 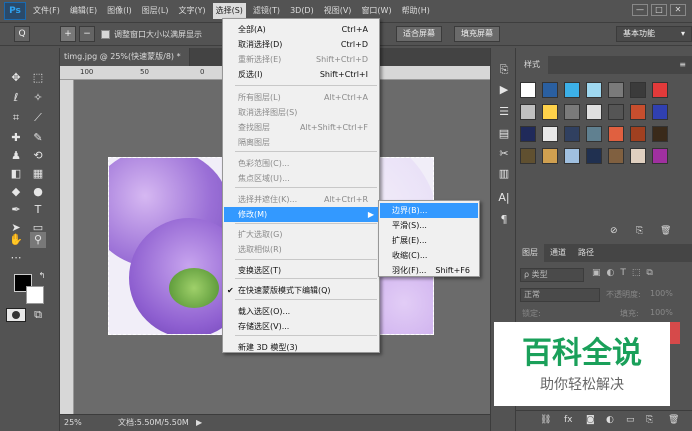 What do you see at coordinates (419, 34) in the screenshot?
I see `fit-screen-button: 适合屏幕` at bounding box center [419, 34].